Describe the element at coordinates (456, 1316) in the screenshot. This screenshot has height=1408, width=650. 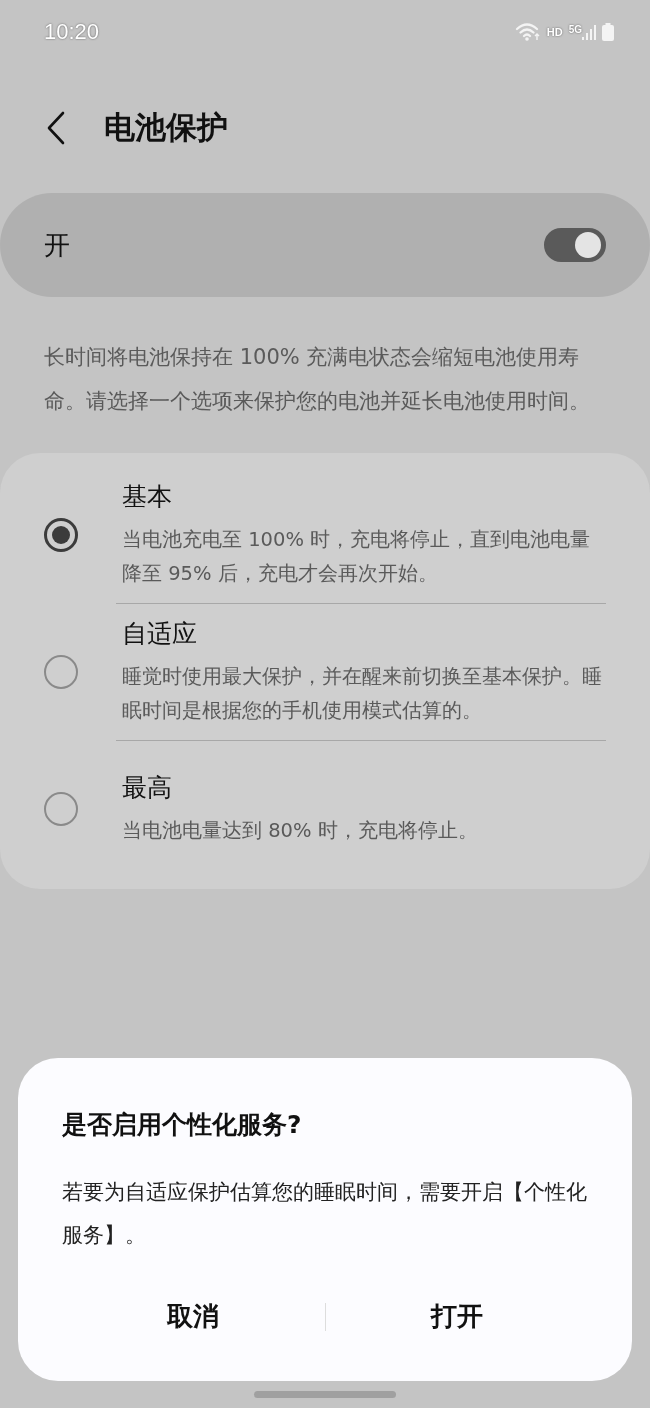
I see `dialog-button: 打开` at that location.